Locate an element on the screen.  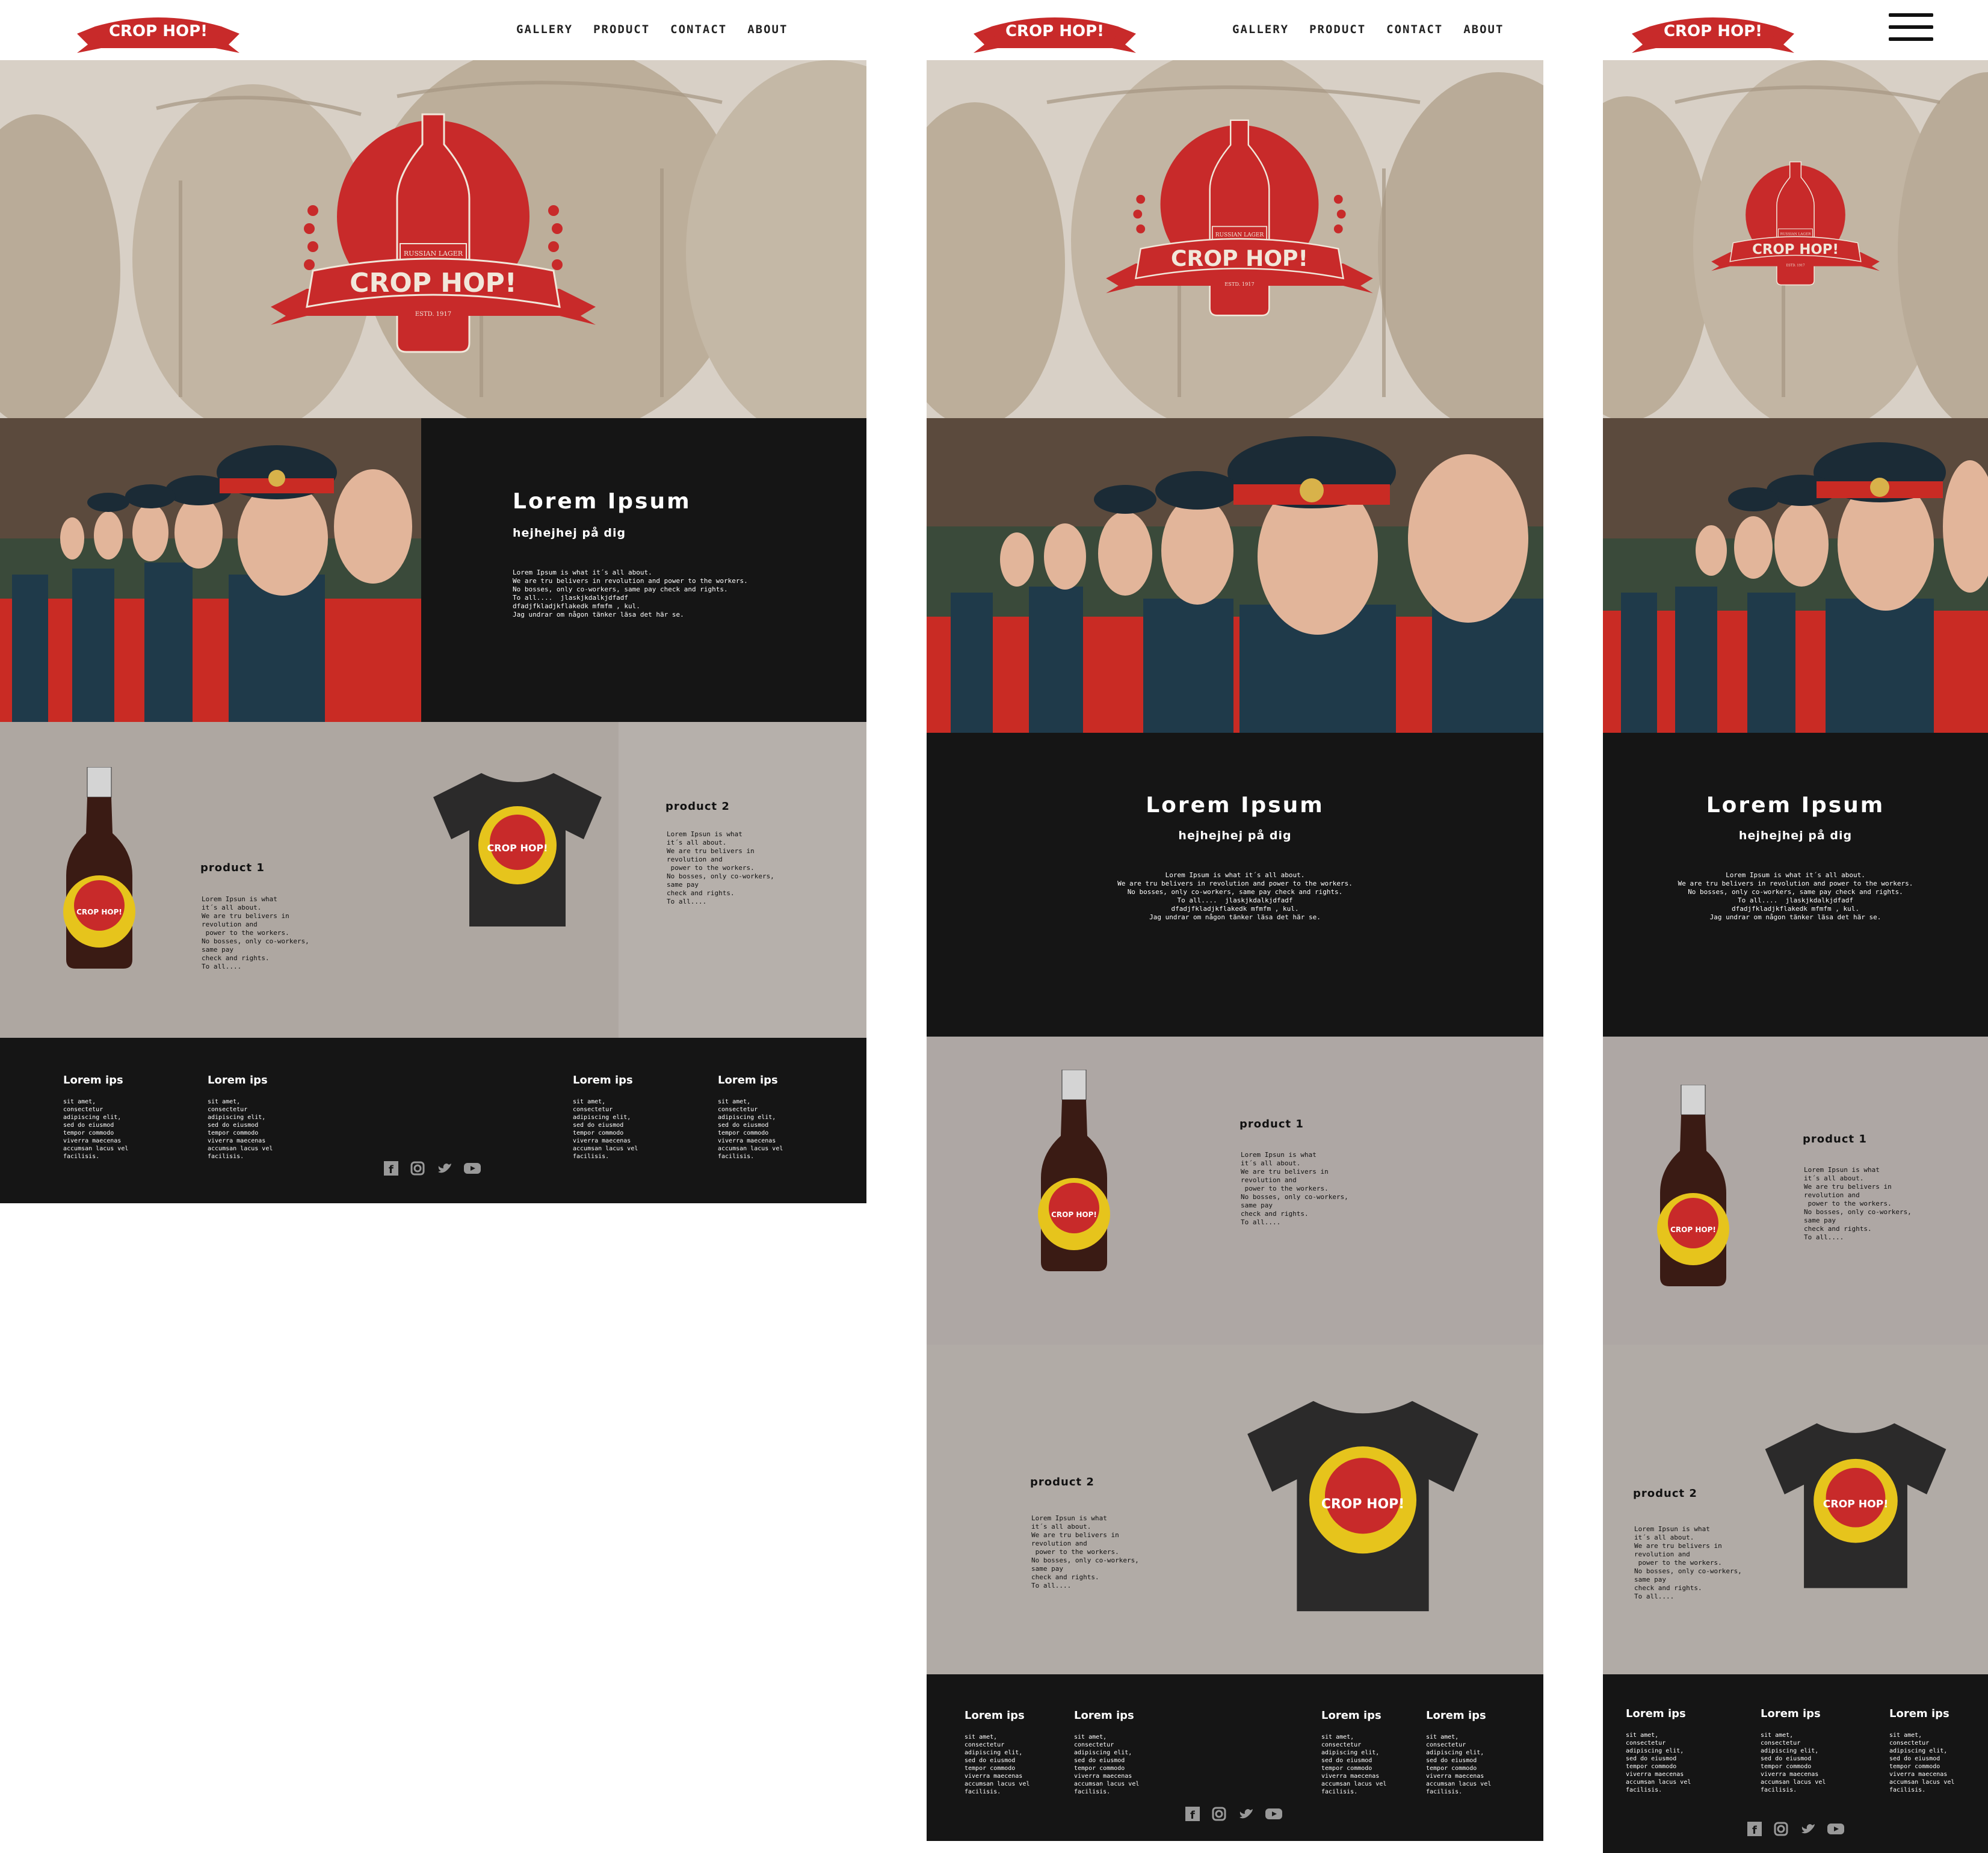
footer-col-4-heading: Lorem ips is located at coordinates (1456, 1715).